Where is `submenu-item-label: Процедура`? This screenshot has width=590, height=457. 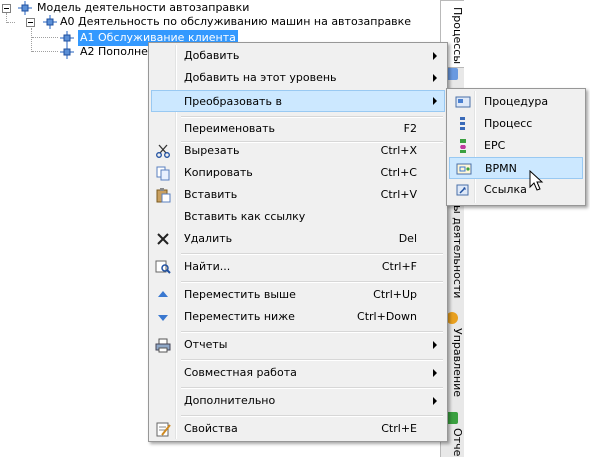 submenu-item-label: Процедура is located at coordinates (516, 101).